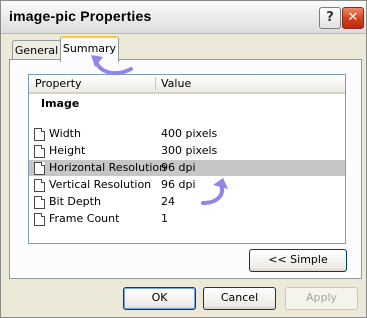 The height and width of the screenshot is (318, 367). What do you see at coordinates (187, 219) in the screenshot?
I see `list-row: Frame Count 1` at bounding box center [187, 219].